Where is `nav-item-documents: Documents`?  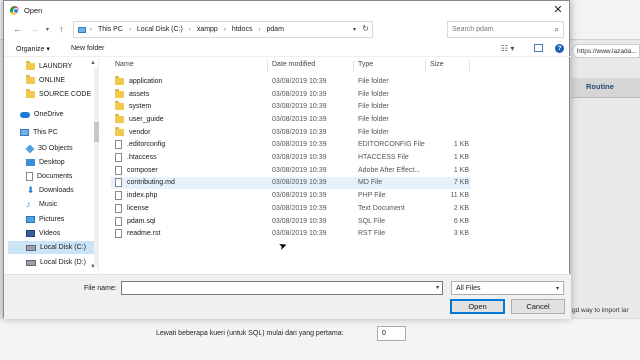
nav-item-documents: Documents is located at coordinates (49, 176).